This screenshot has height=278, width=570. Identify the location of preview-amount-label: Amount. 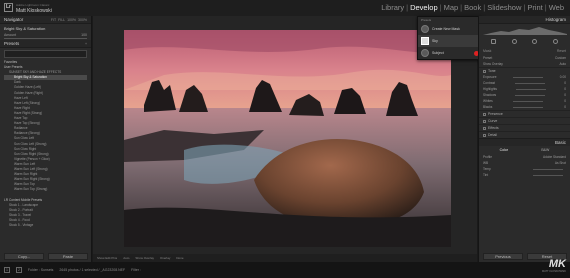
(10, 35).